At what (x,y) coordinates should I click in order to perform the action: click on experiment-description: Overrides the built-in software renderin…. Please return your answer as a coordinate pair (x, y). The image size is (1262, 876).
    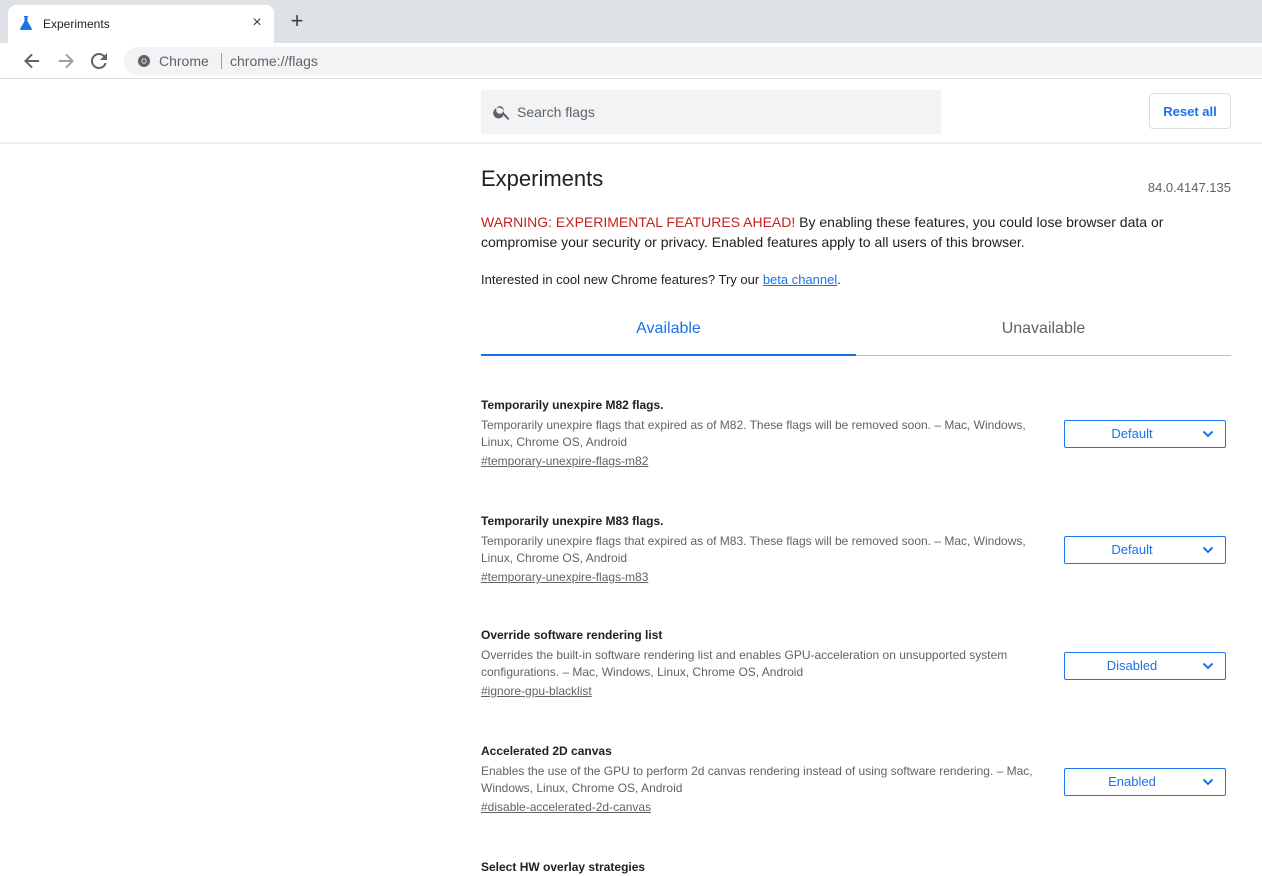
    Looking at the image, I should click on (744, 663).